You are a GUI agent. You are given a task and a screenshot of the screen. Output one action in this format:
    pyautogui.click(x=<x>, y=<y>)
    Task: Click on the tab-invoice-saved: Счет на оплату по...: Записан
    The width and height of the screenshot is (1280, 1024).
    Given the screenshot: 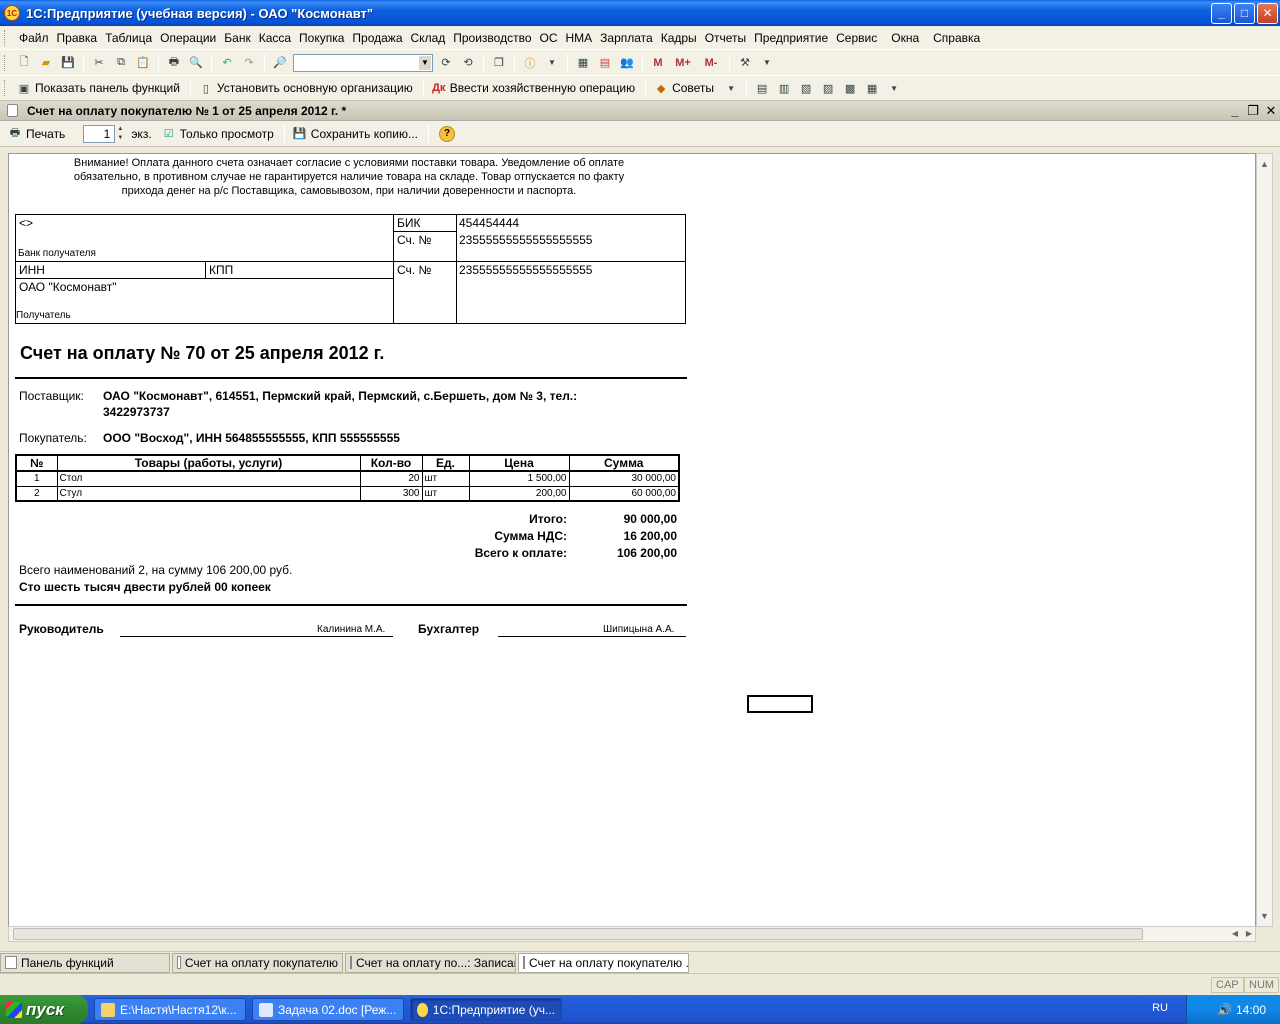 What is the action you would take?
    pyautogui.click(x=430, y=962)
    